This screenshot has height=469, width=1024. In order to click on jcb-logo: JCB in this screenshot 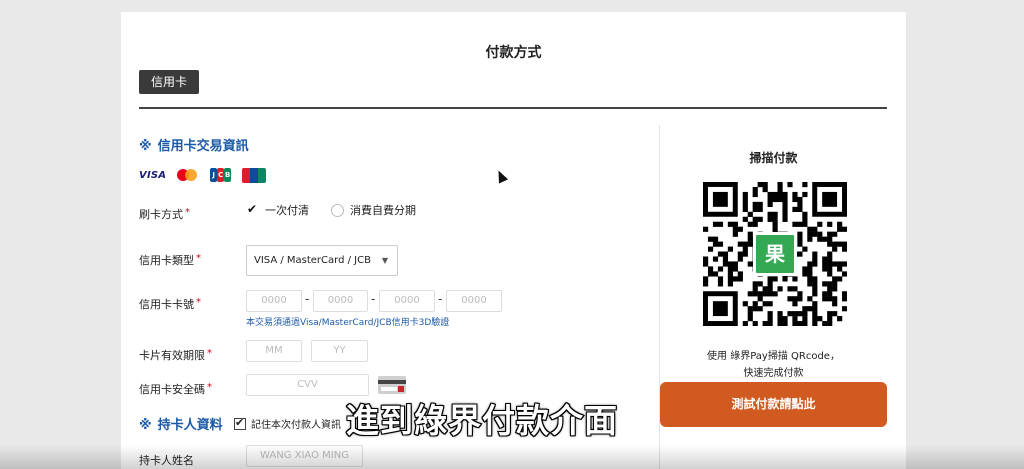, I will do `click(221, 175)`.